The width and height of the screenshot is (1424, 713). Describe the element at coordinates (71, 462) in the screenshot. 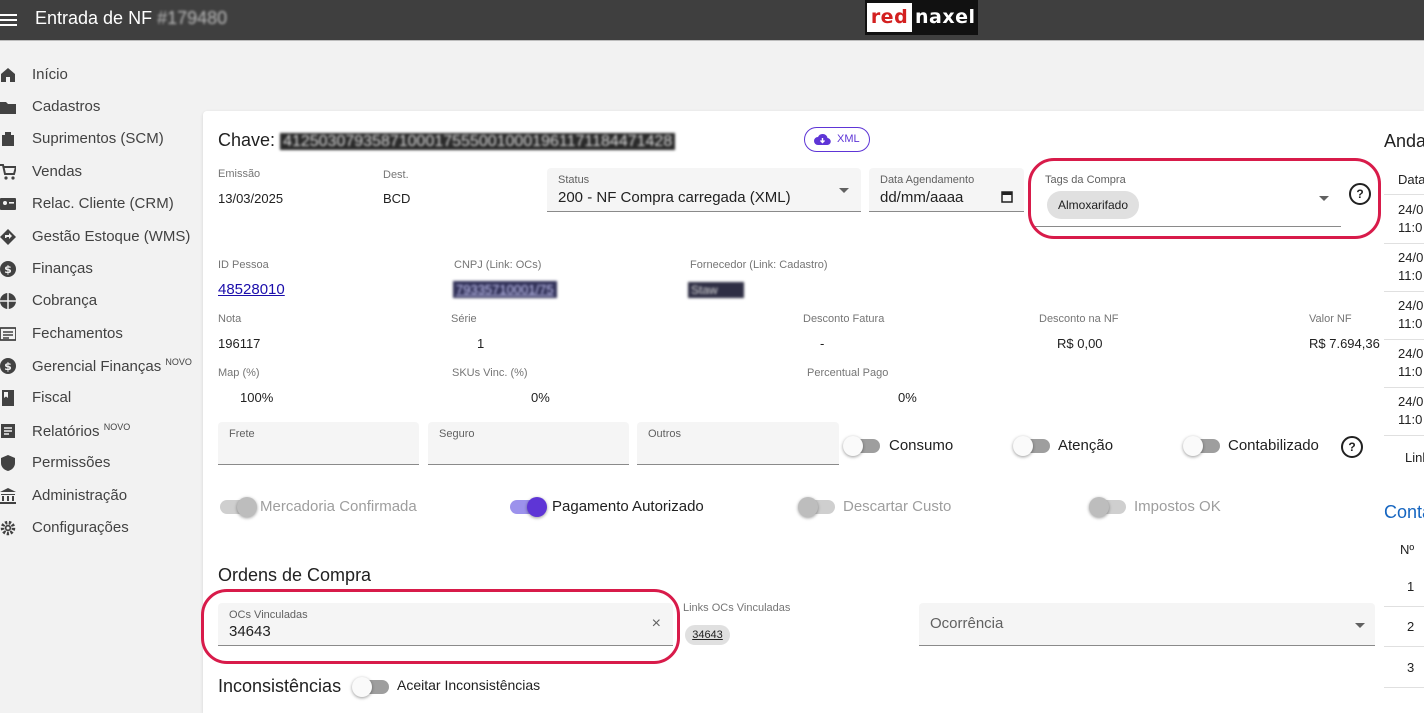

I see `sidebar-item-label: Permissões` at that location.